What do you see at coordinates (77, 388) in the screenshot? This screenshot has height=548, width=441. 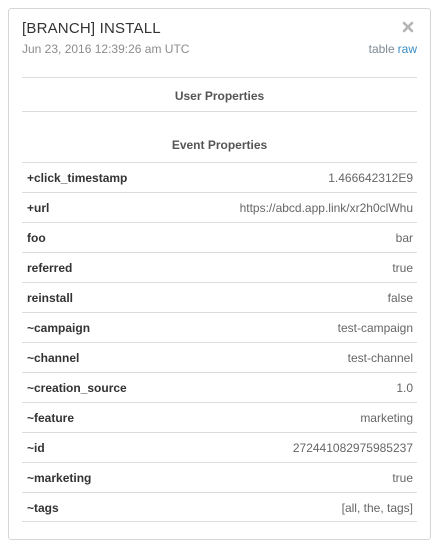 I see `property-key: ~creation_source` at bounding box center [77, 388].